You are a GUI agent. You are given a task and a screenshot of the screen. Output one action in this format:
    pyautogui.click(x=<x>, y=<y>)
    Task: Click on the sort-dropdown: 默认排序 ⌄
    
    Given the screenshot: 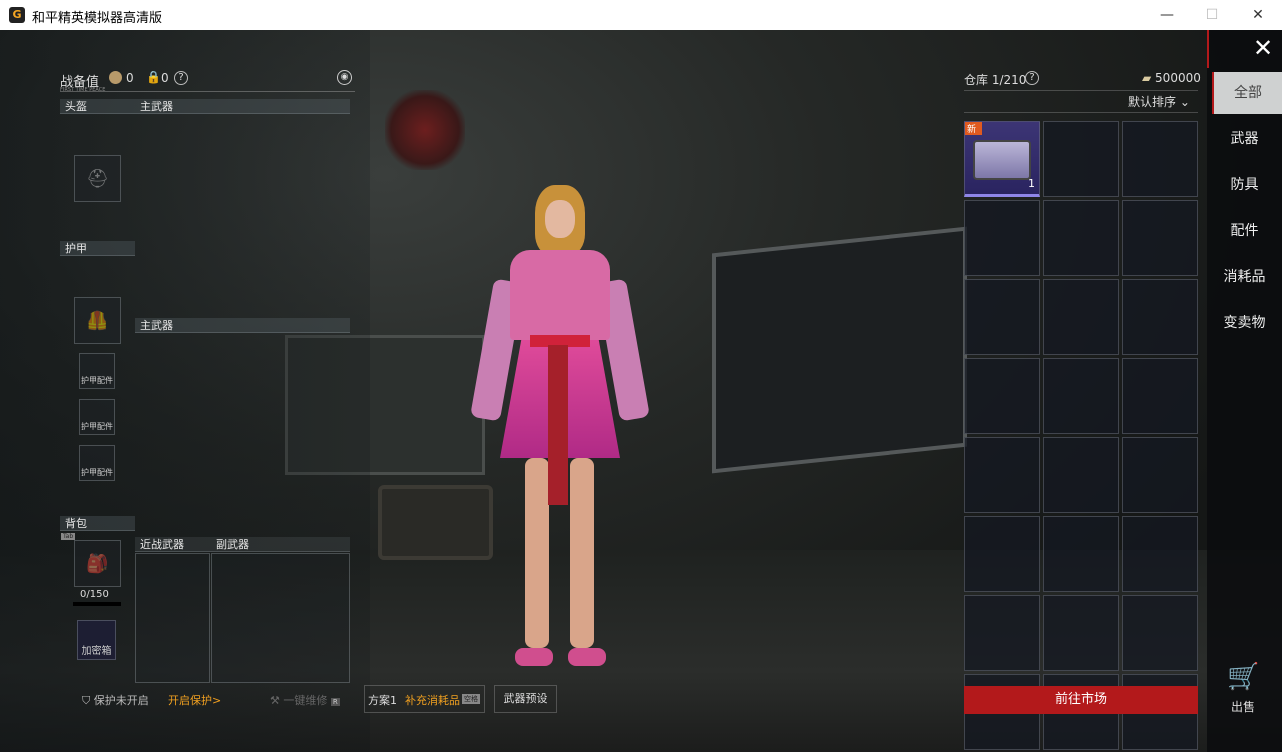 What is the action you would take?
    pyautogui.click(x=1159, y=101)
    